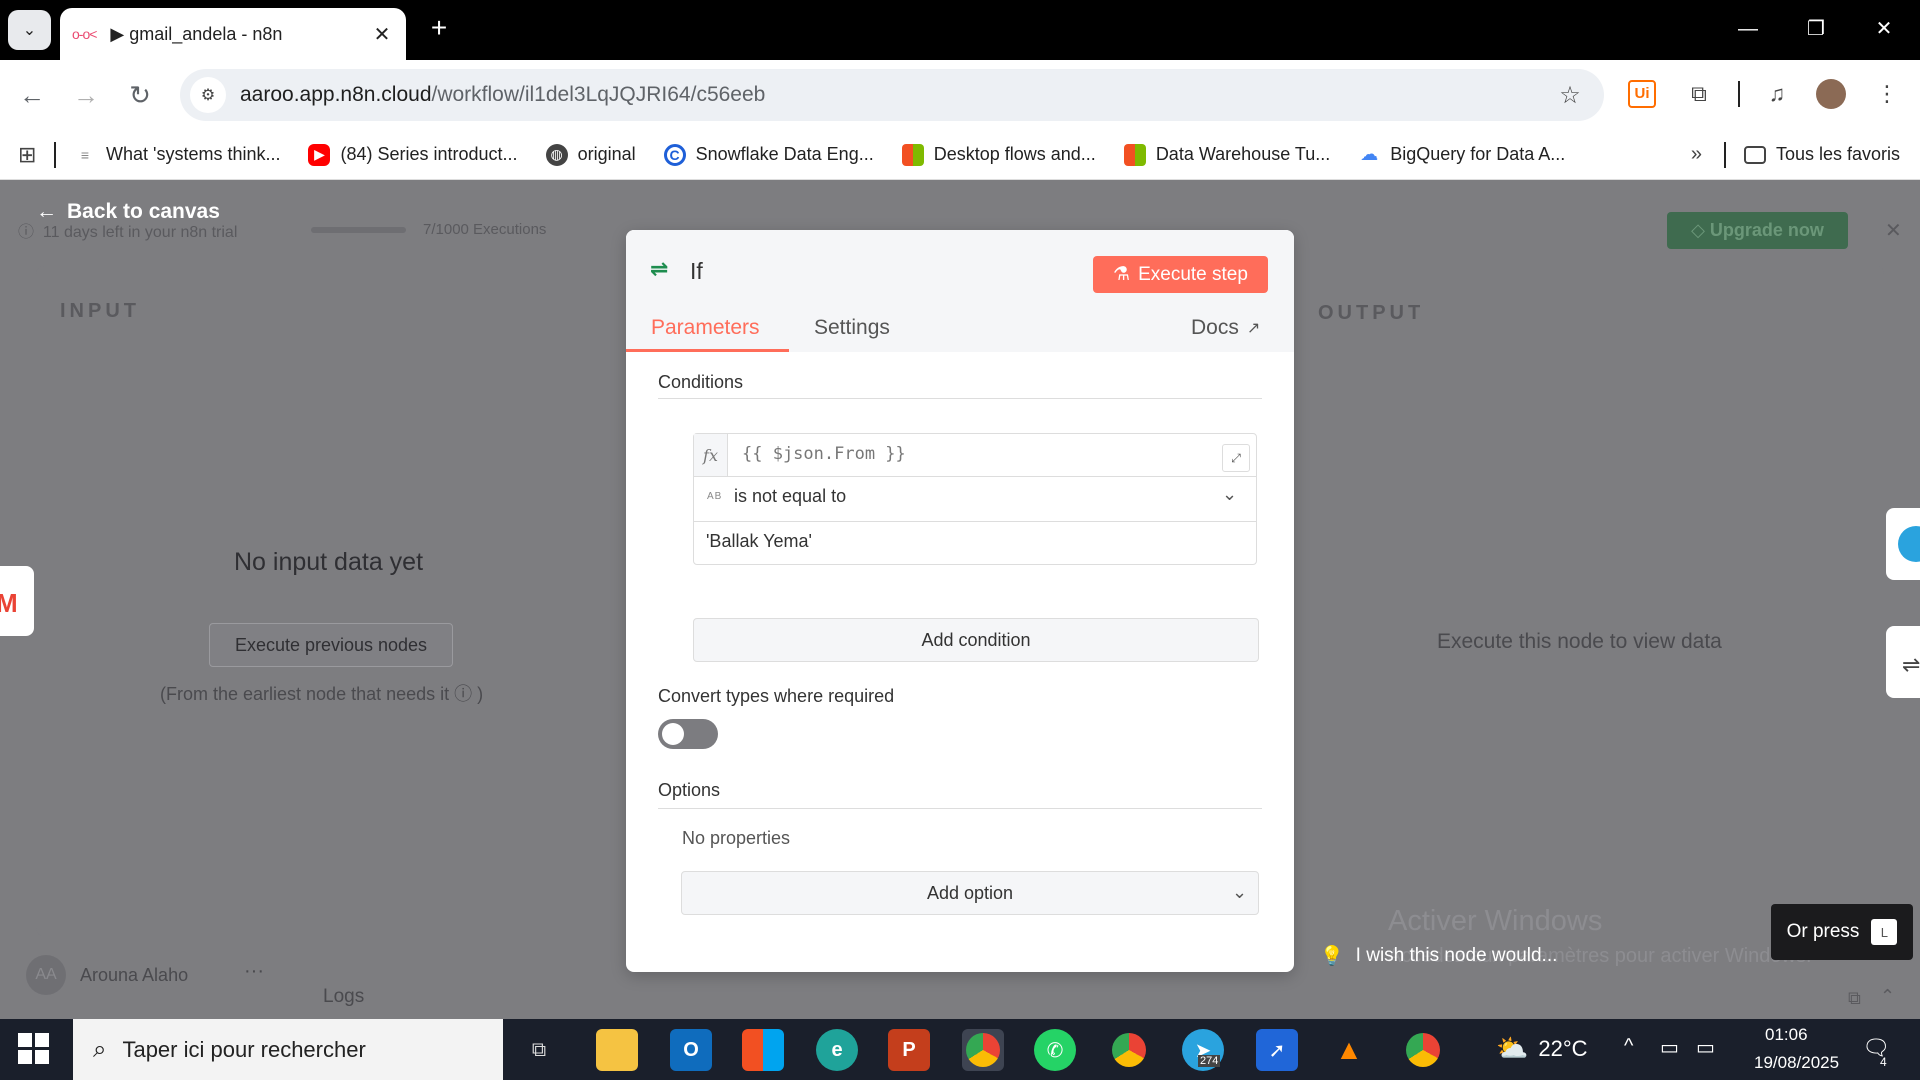  I want to click on edge-icon: e, so click(837, 1050).